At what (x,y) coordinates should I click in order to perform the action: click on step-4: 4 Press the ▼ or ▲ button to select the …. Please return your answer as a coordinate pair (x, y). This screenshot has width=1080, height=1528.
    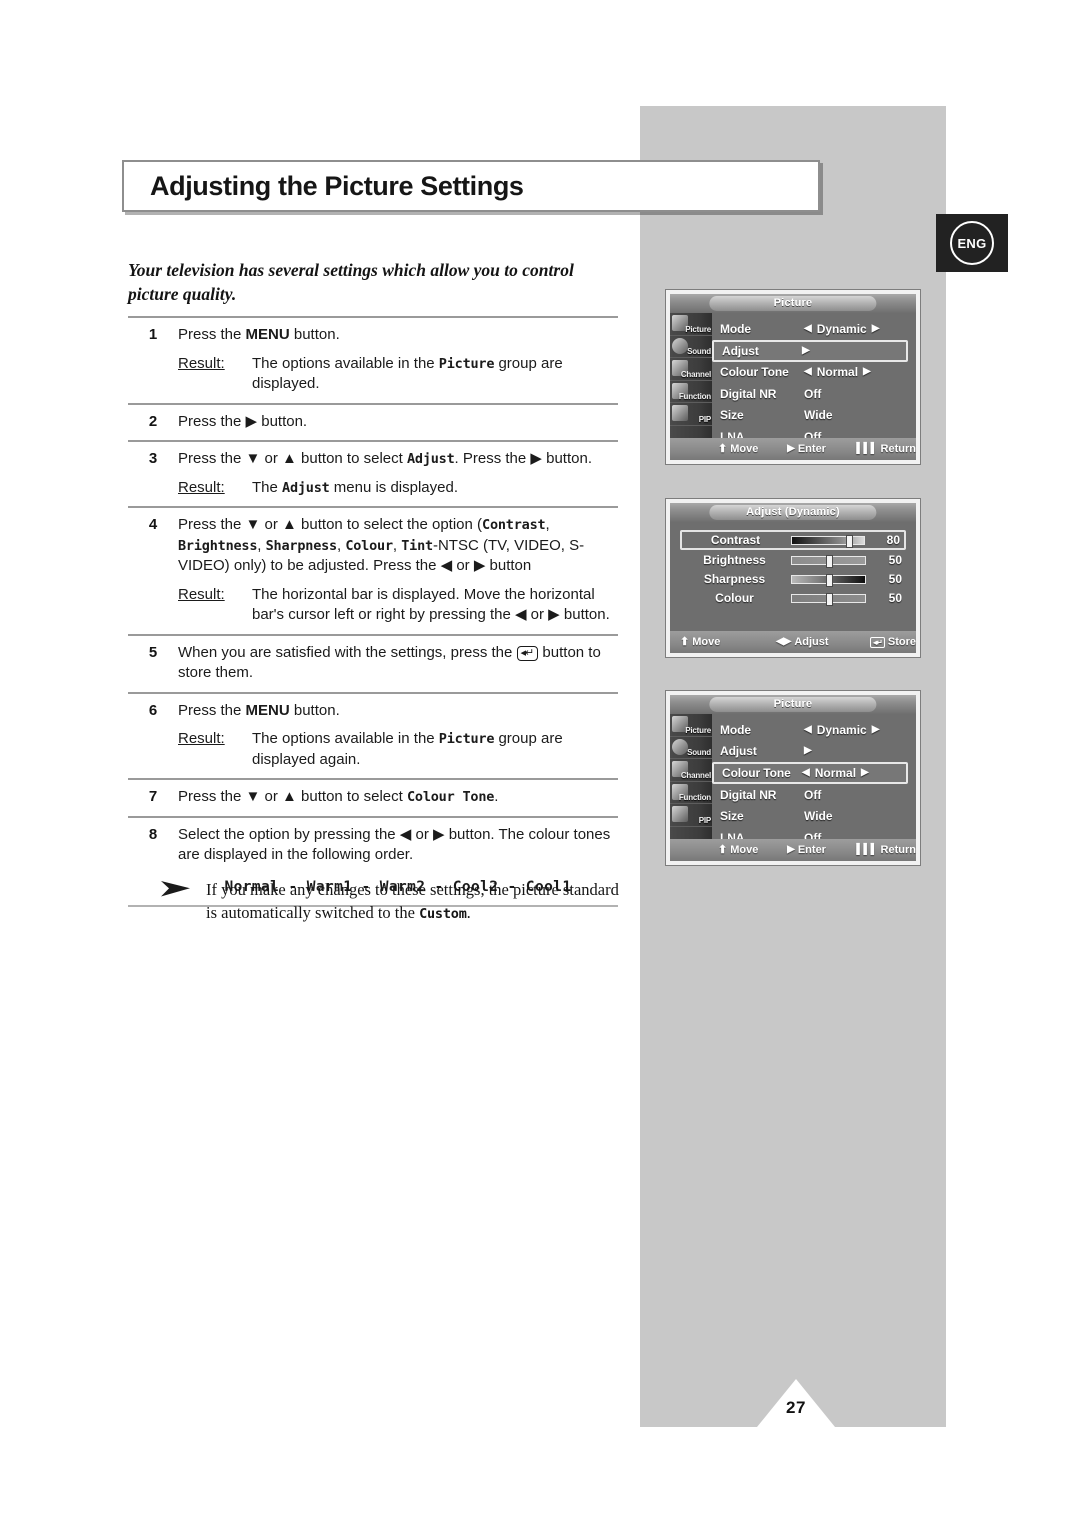
    Looking at the image, I should click on (373, 571).